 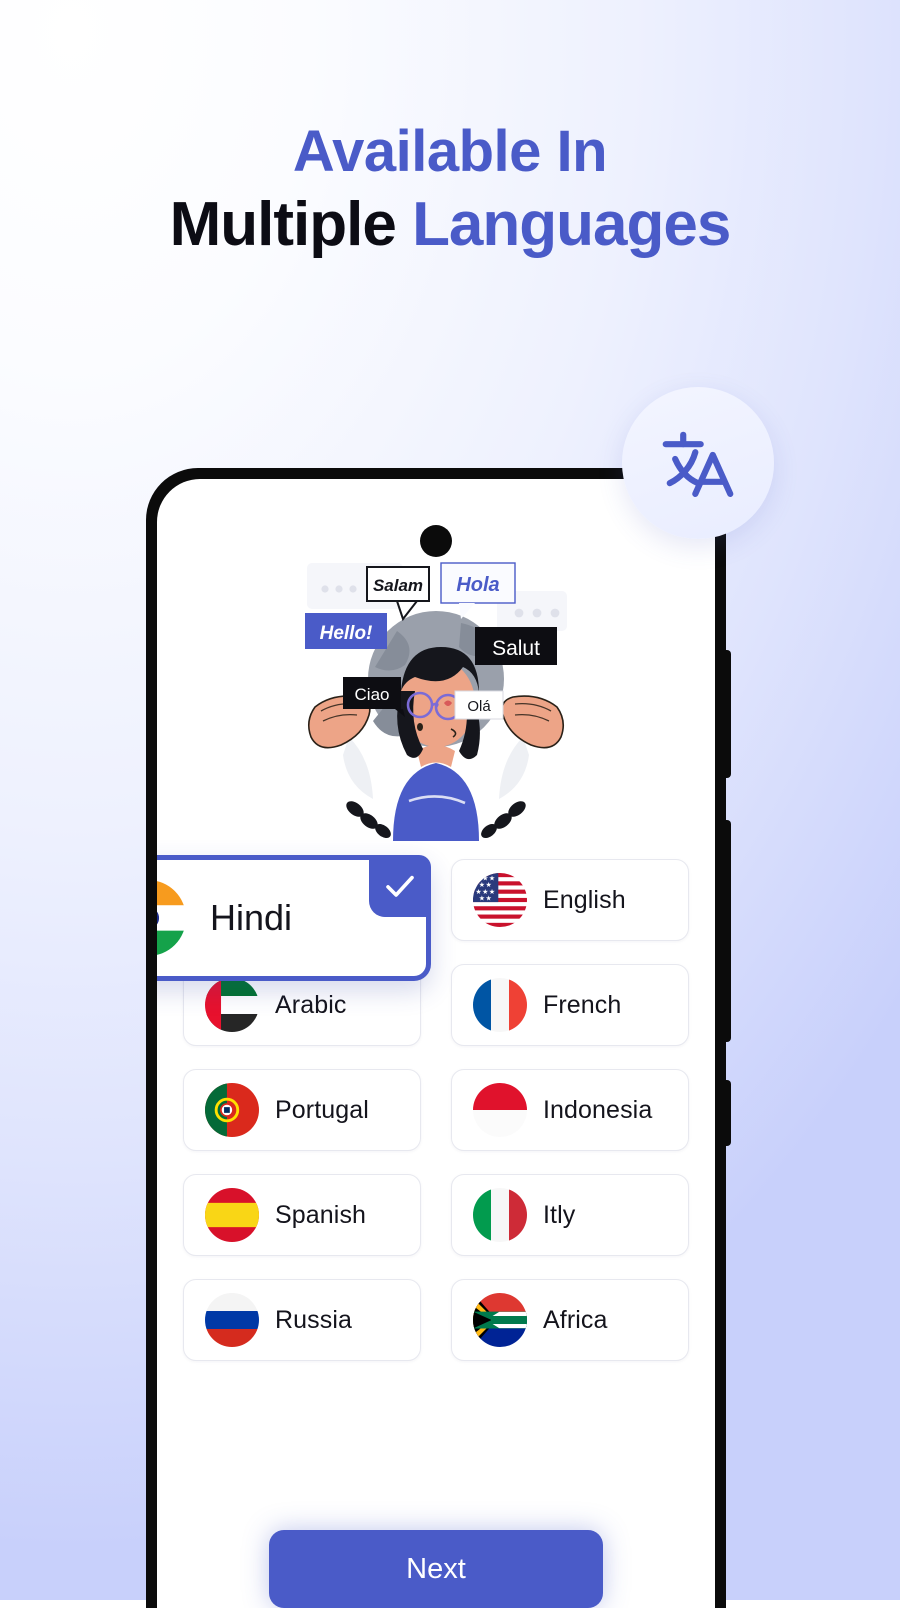 I want to click on headline-line-1: Available In, so click(x=450, y=151).